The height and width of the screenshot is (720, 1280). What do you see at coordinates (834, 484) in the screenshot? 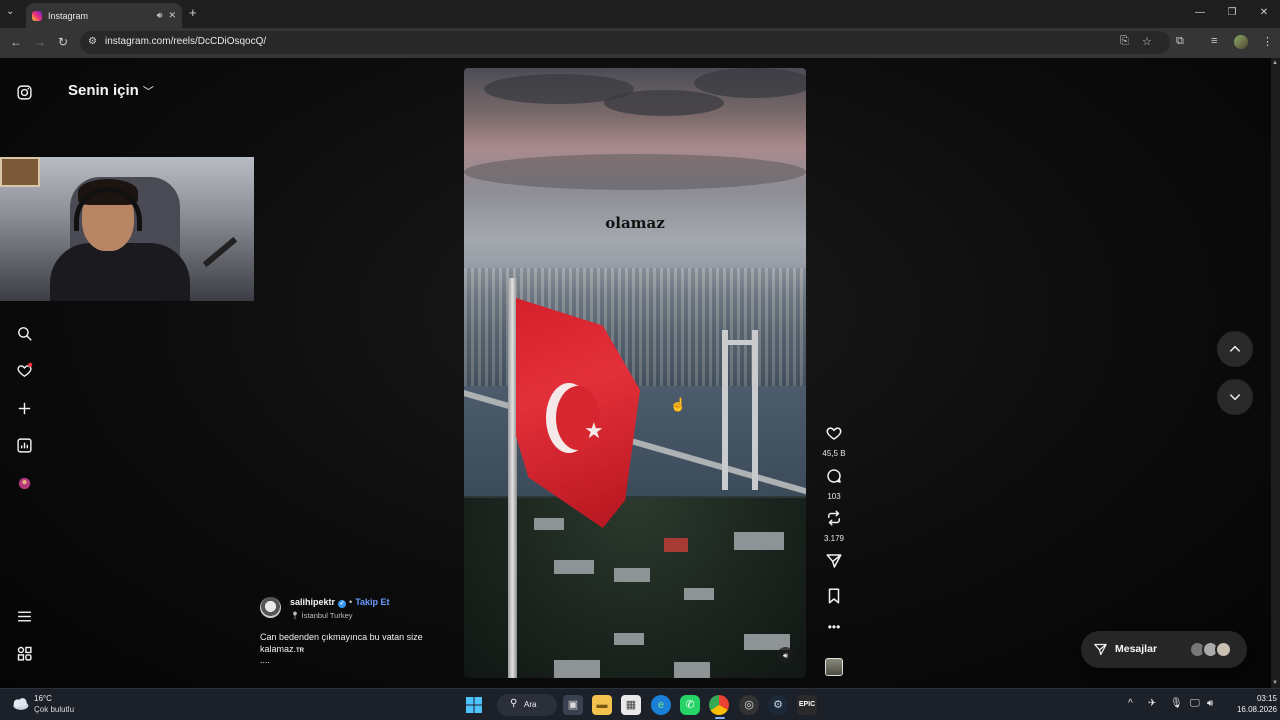
I see `comment-button: 103` at bounding box center [834, 484].